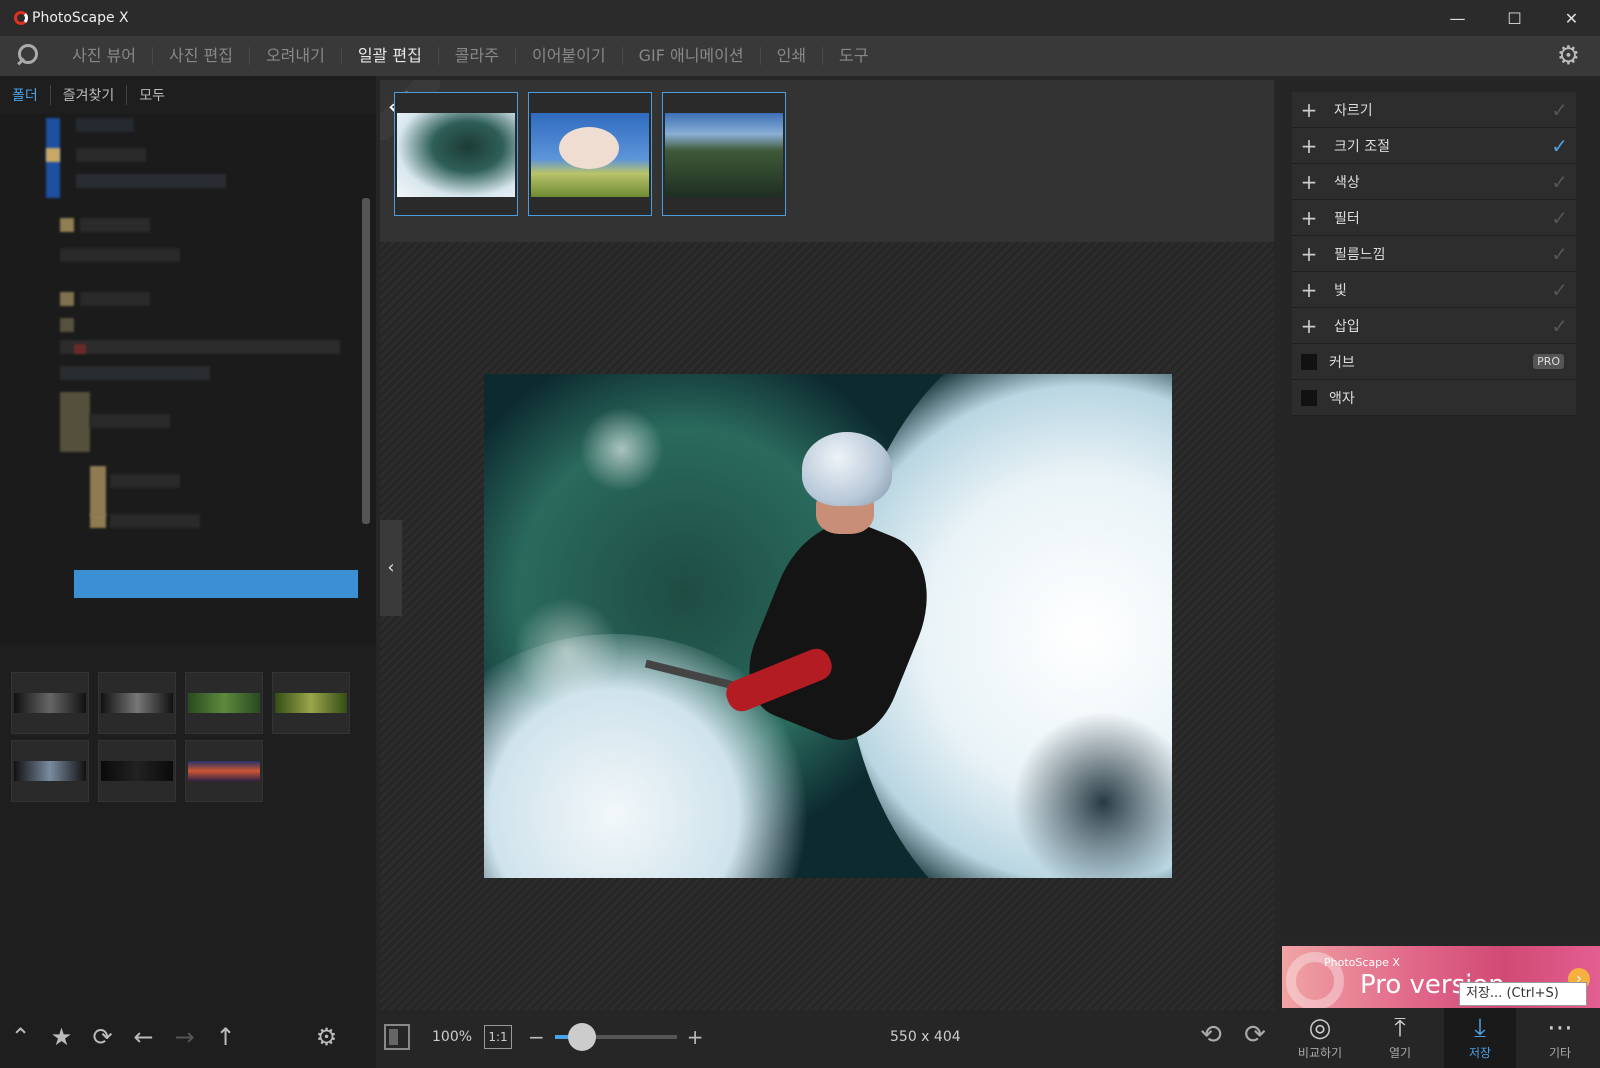 This screenshot has height=1068, width=1600. I want to click on tab-folder: 폴더, so click(31, 95).